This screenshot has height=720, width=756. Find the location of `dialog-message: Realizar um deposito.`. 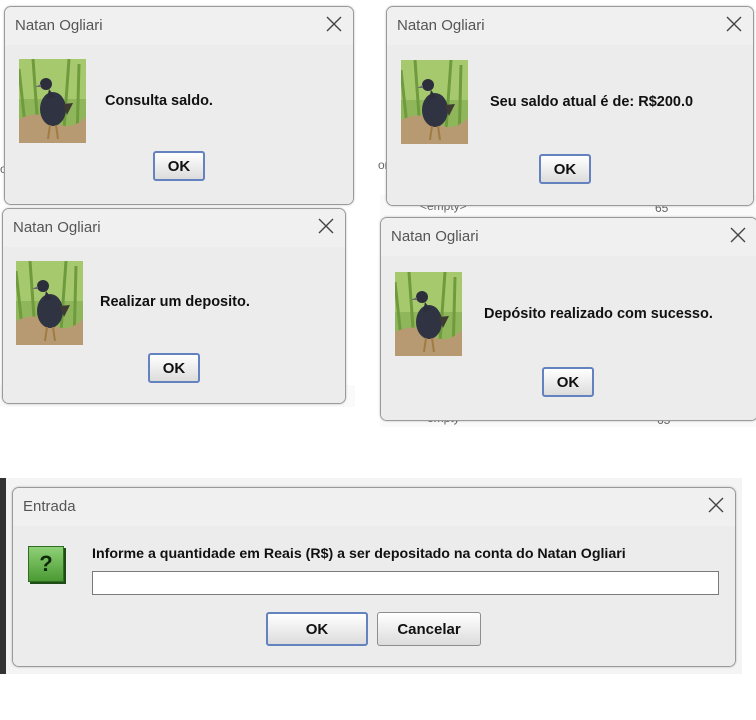

dialog-message: Realizar um deposito. is located at coordinates (175, 302).